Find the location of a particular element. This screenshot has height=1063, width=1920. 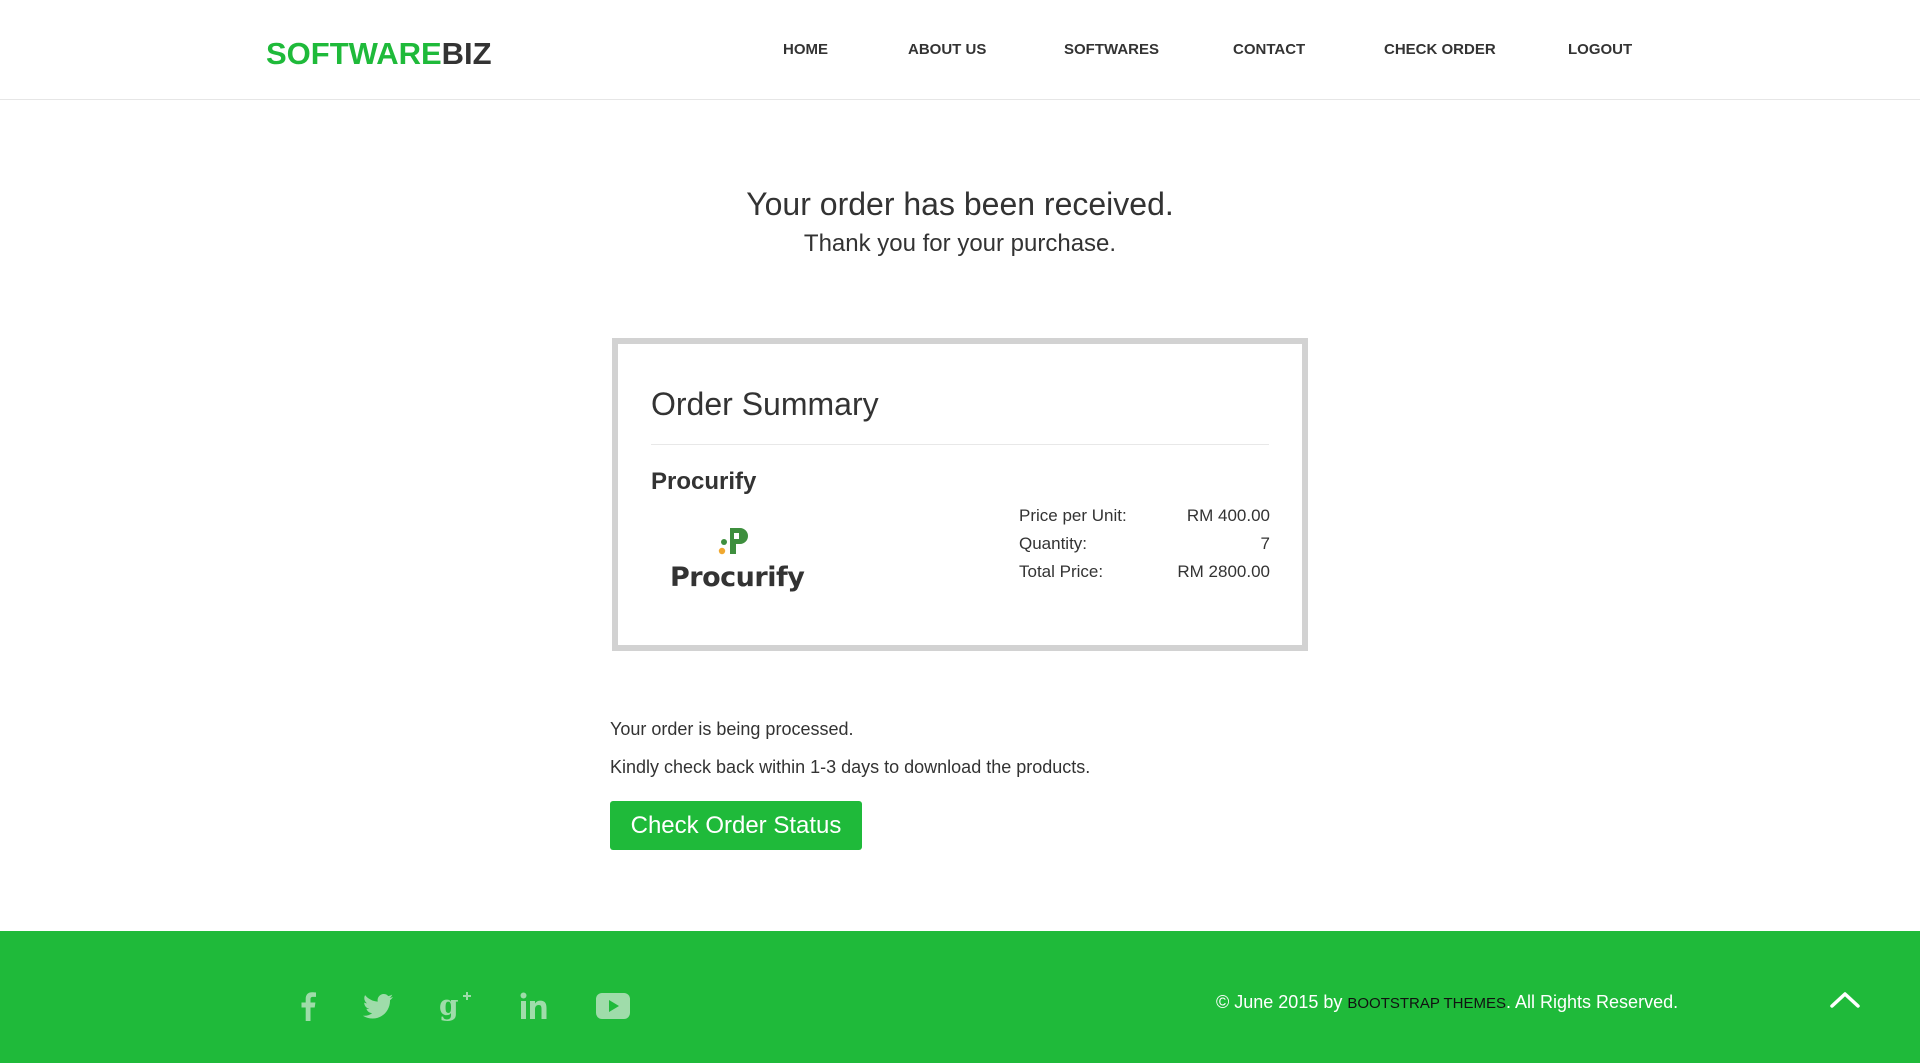

order-summary-divider is located at coordinates (960, 444).